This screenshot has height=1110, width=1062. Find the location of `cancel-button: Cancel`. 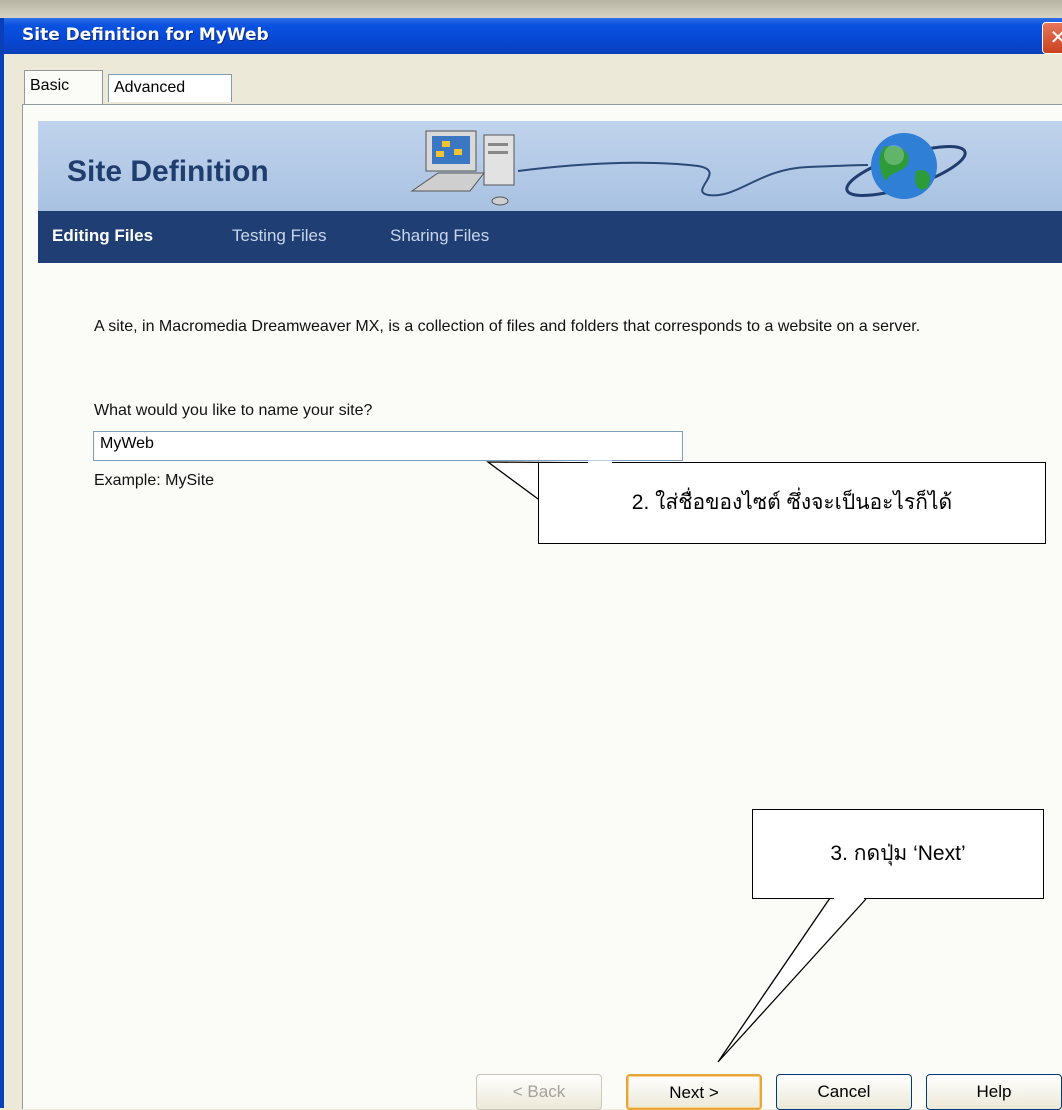

cancel-button: Cancel is located at coordinates (844, 1092).